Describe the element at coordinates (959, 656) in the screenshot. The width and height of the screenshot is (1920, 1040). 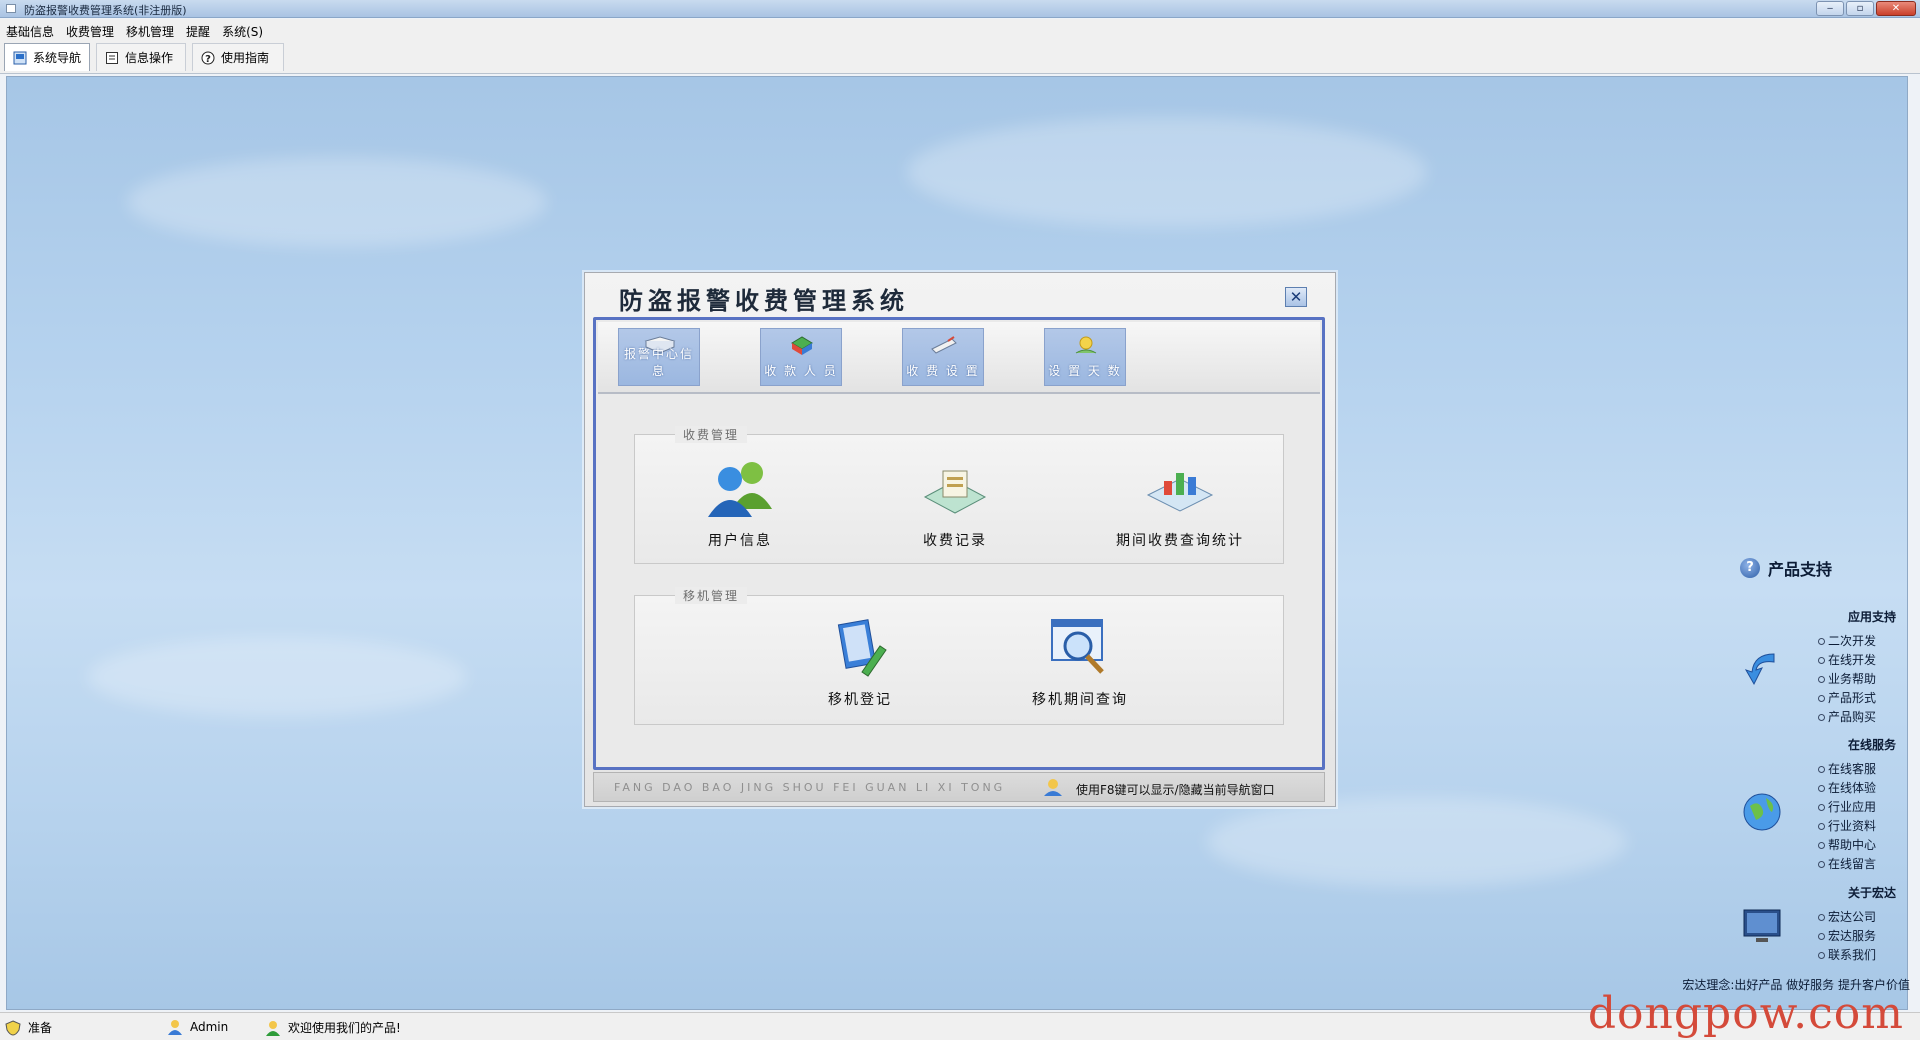
I see `relocation-management-group: 移机管理 移机登记 移机期间查询` at that location.